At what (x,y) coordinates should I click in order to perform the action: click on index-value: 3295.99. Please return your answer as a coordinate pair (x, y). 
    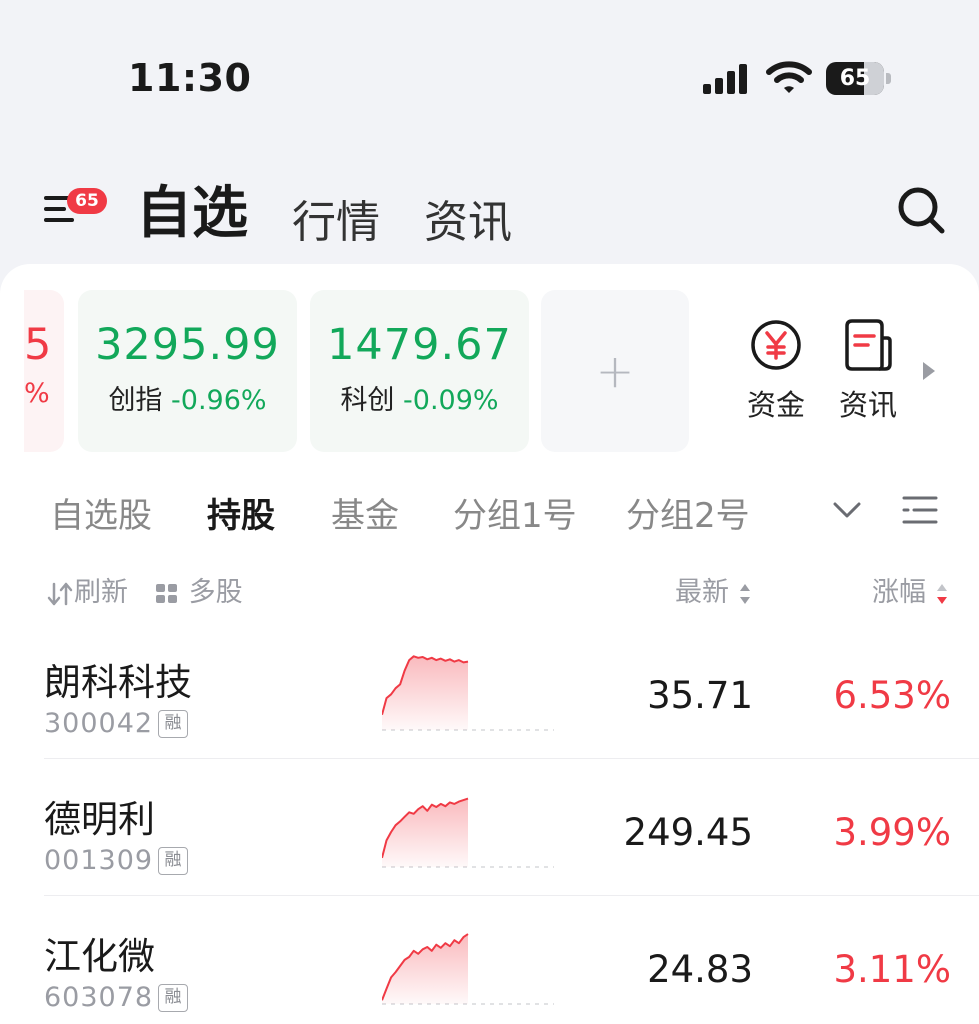
    Looking at the image, I should click on (187, 345).